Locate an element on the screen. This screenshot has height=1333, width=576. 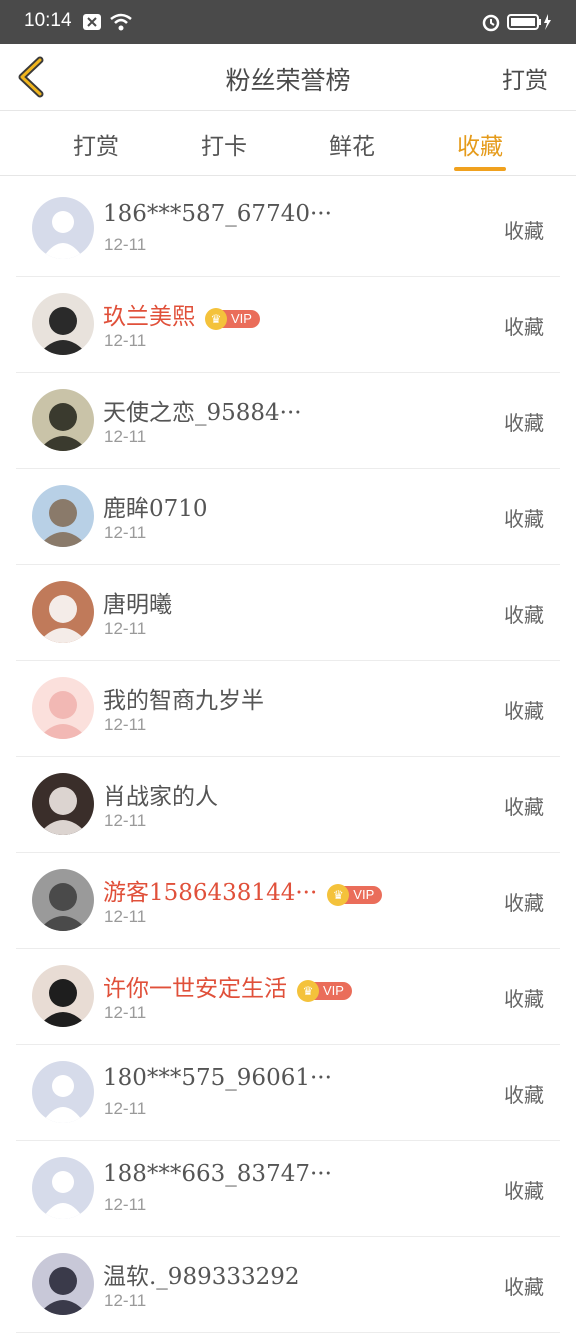
list-item: 180***575_96061··· 12-11 收藏 is located at coordinates (288, 1093).